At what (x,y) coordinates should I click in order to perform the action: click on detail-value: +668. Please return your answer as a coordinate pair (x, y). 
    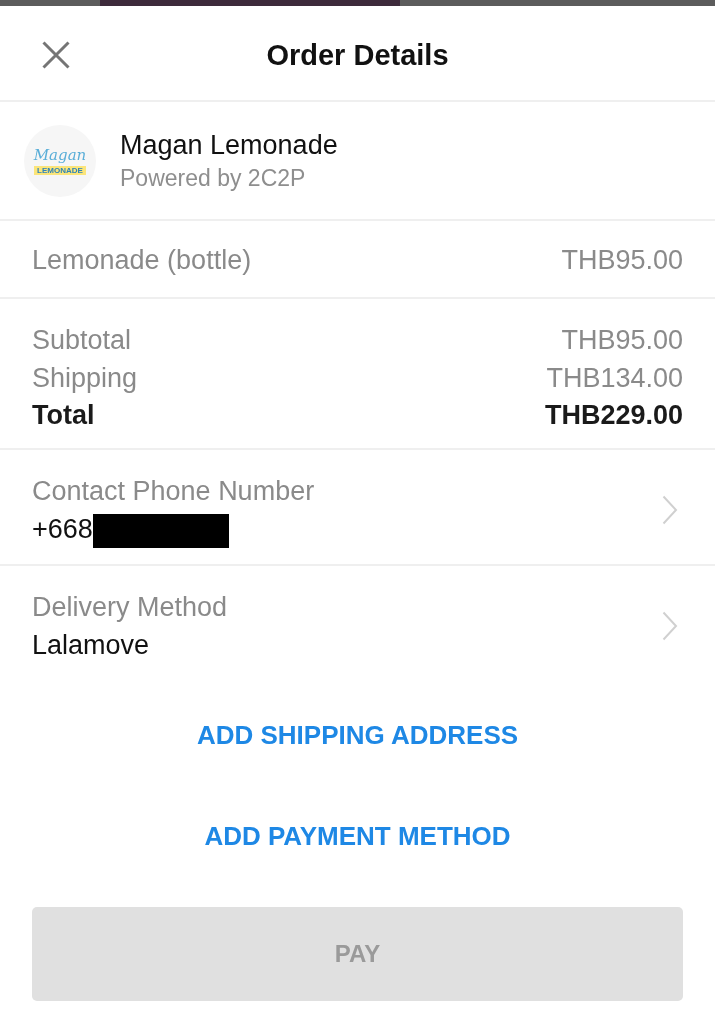
    Looking at the image, I should click on (62, 529).